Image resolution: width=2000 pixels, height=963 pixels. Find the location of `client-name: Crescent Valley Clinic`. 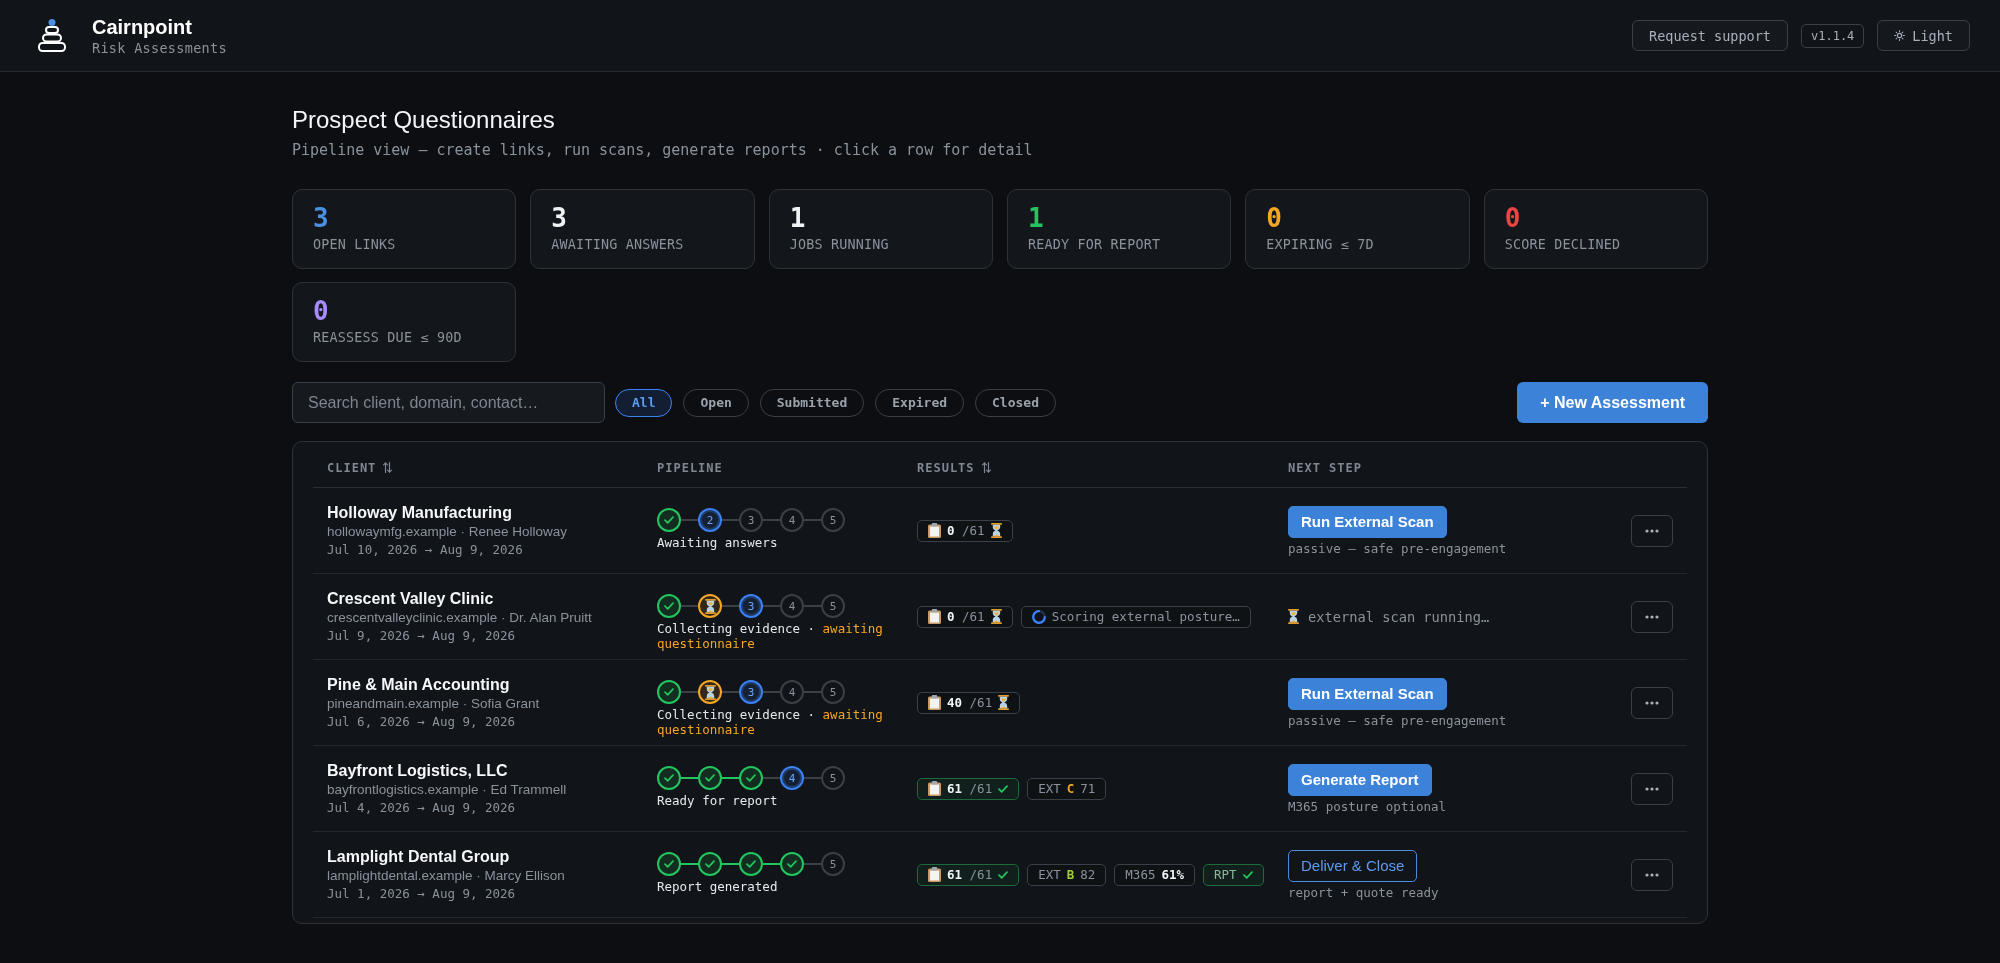

client-name: Crescent Valley Clinic is located at coordinates (410, 598).